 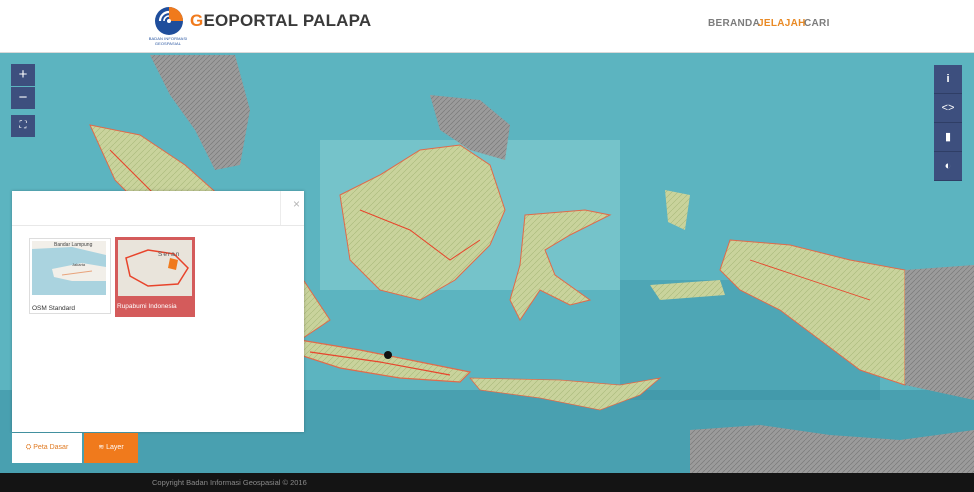 I want to click on nav-beranda: BERANDA, so click(x=734, y=23).